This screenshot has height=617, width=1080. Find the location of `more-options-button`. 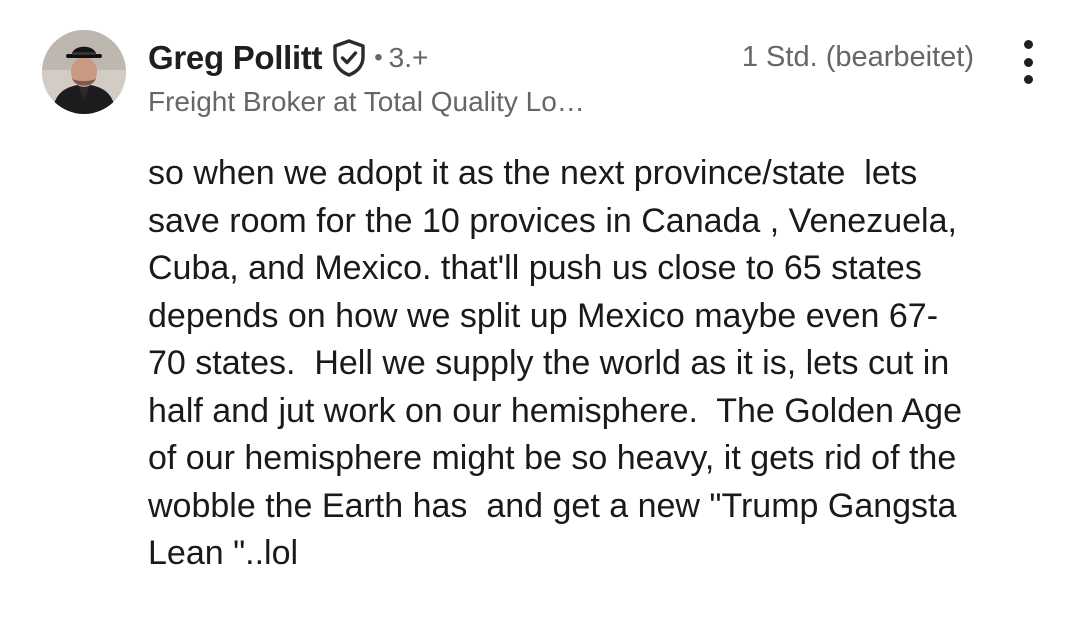

more-options-button is located at coordinates (1028, 62).